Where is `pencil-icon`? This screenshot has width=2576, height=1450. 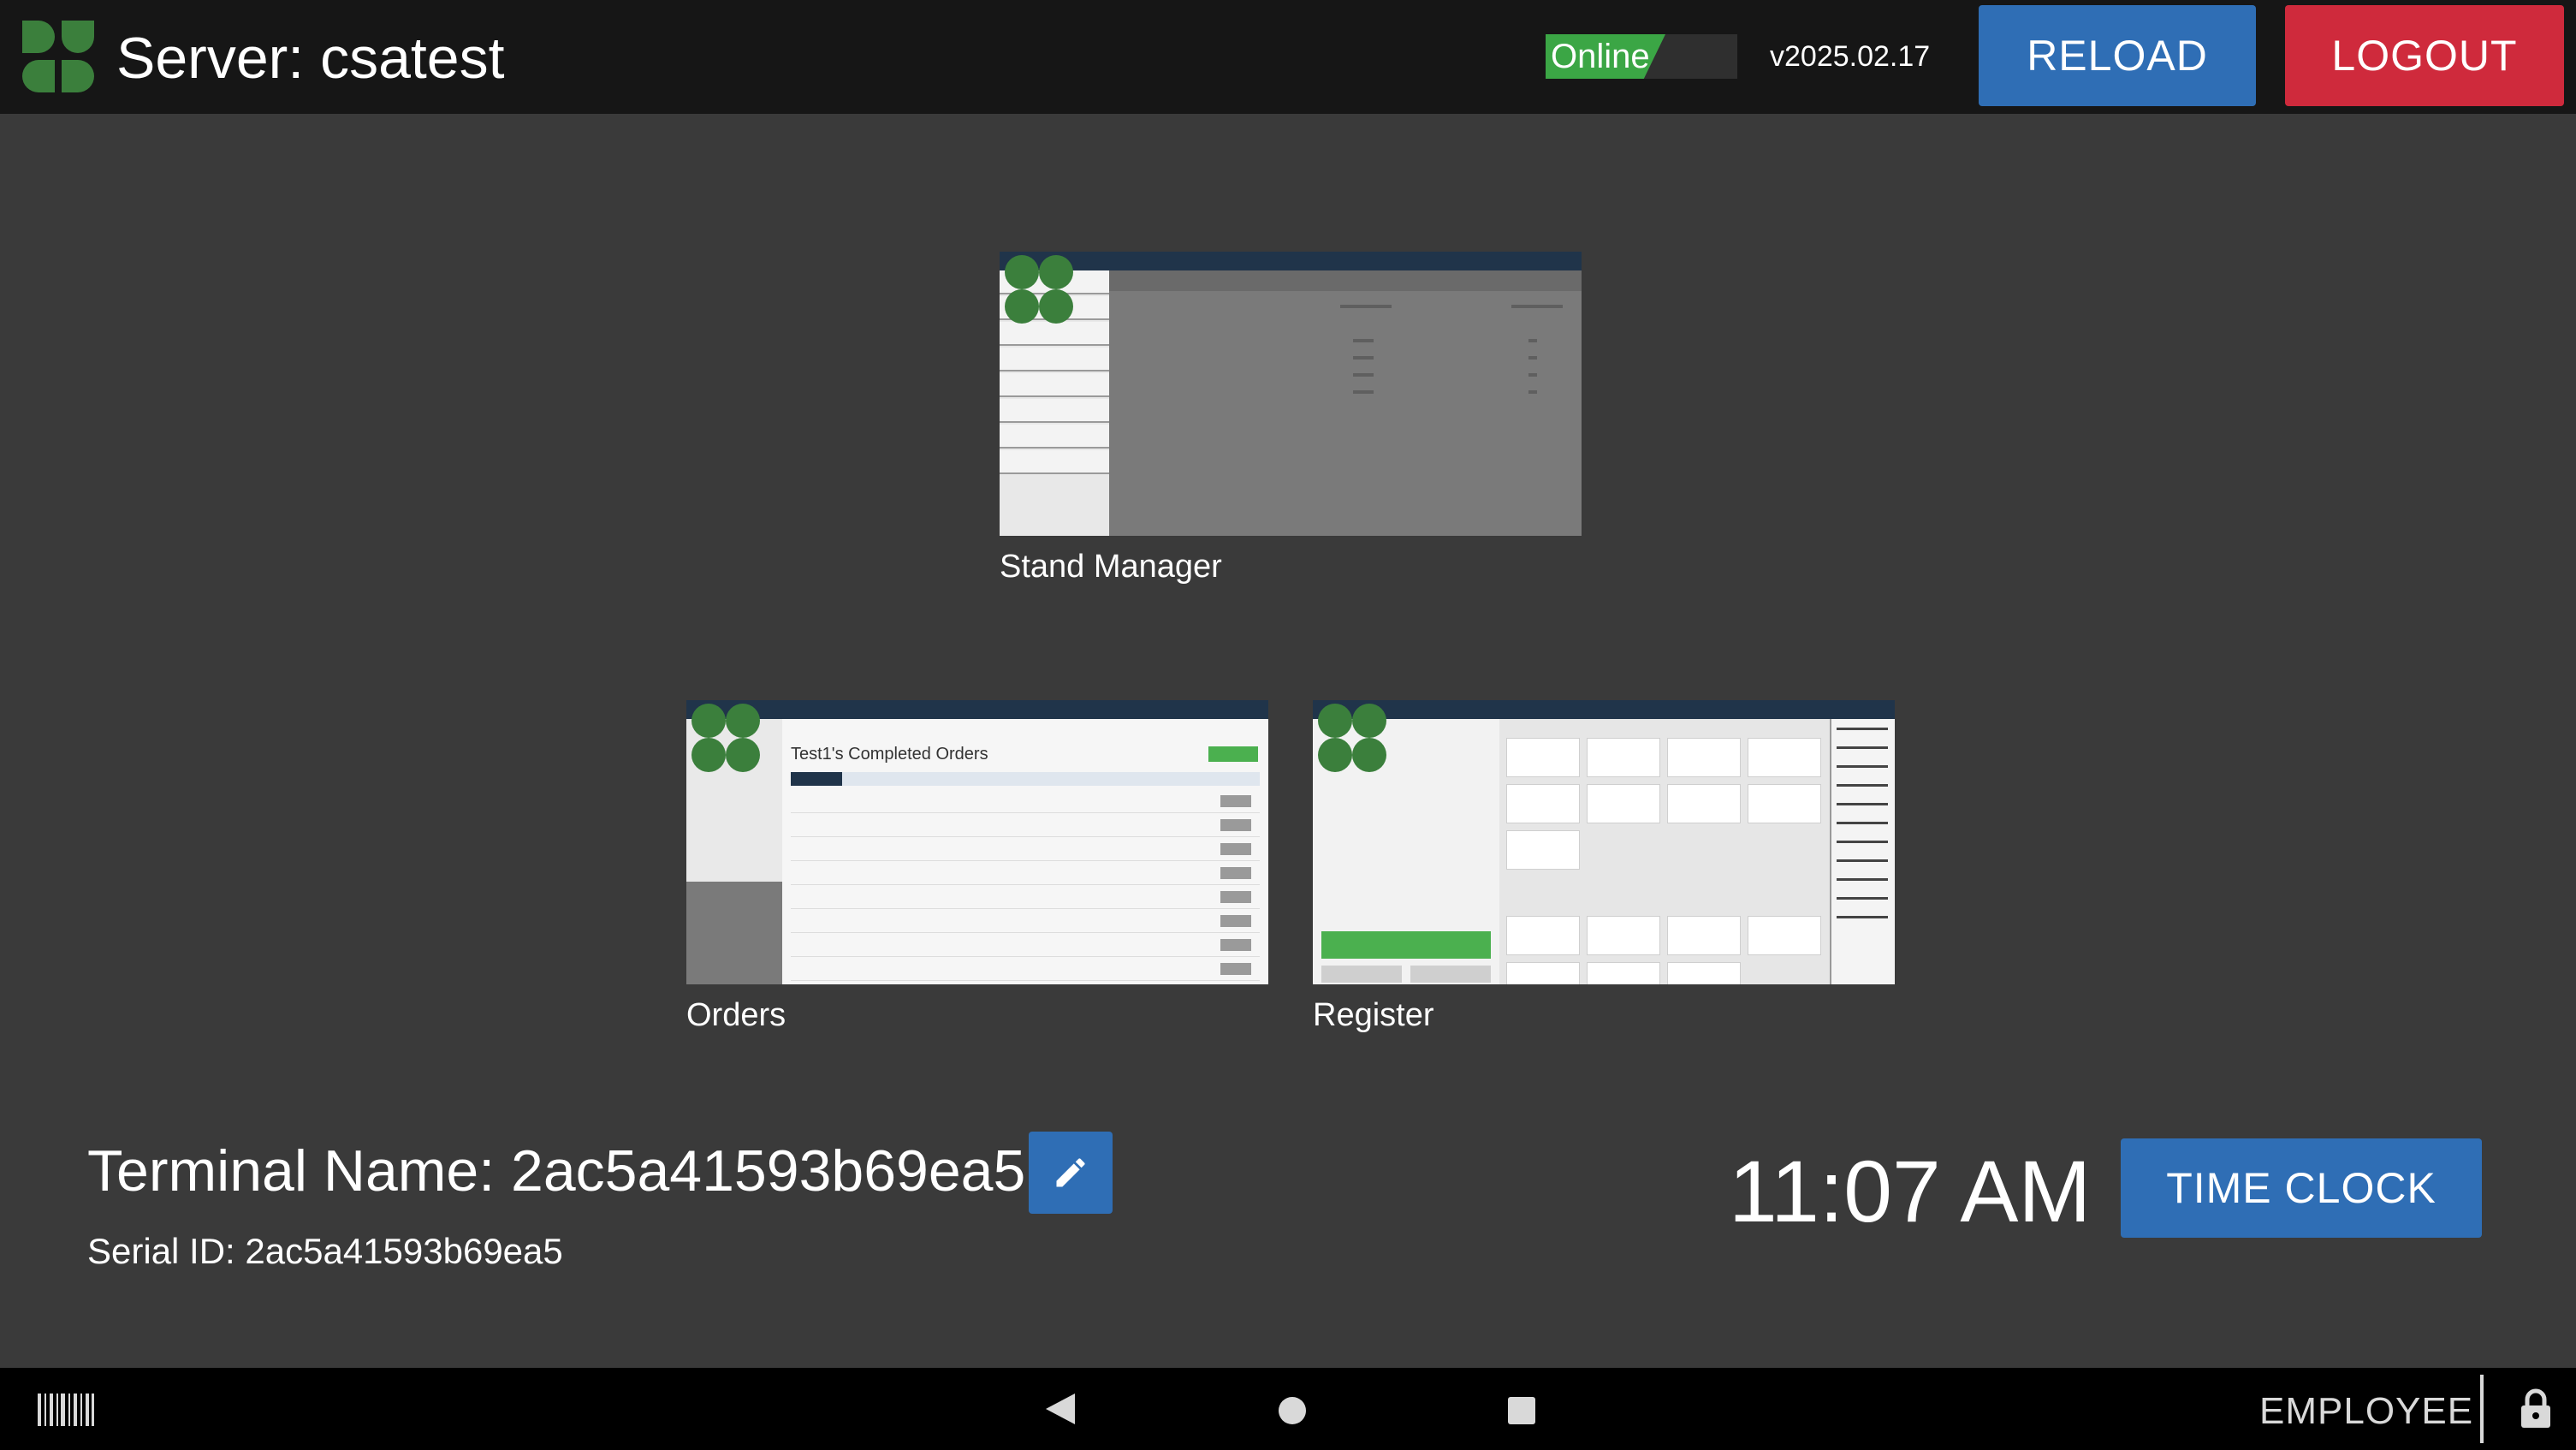 pencil-icon is located at coordinates (1070, 1172).